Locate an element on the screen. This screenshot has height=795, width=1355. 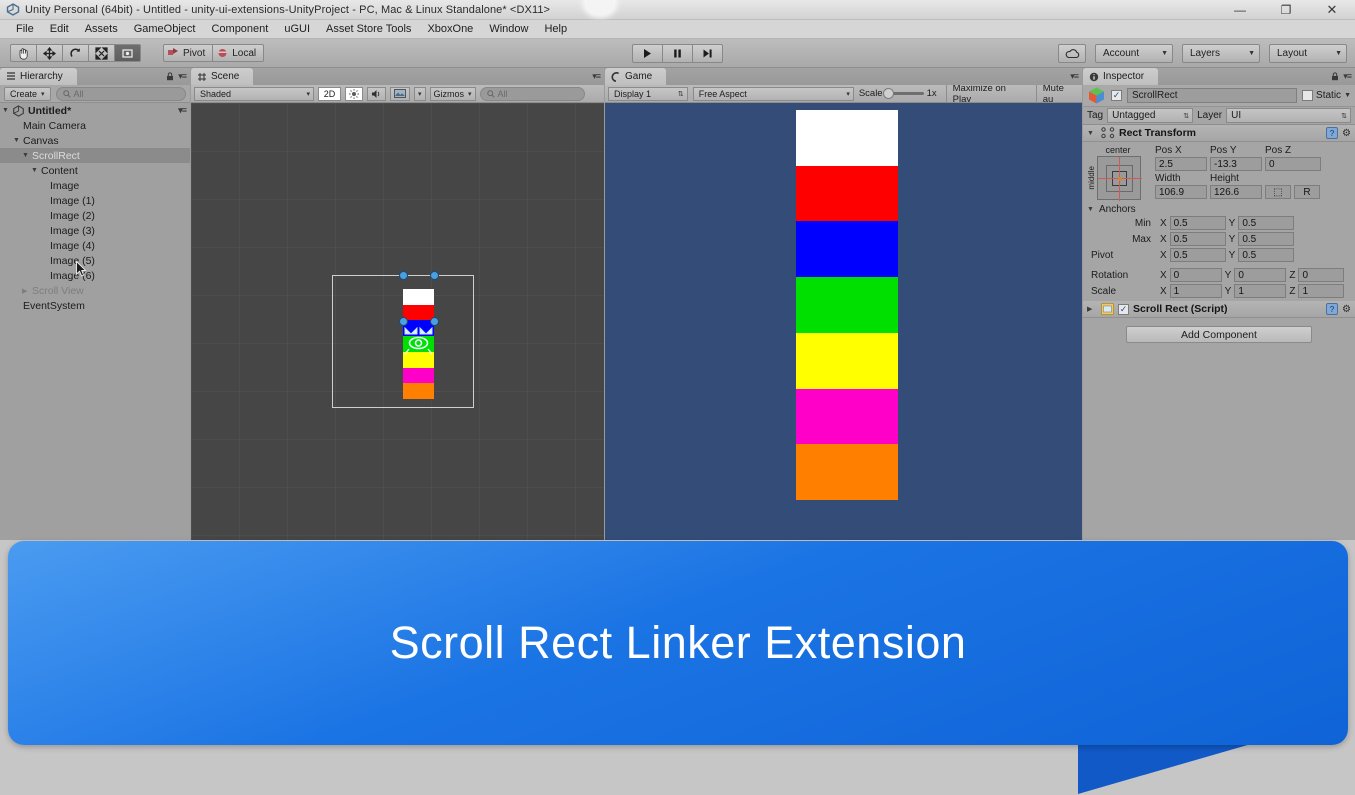
hierarchy-row-main-camera: Main Camera is located at coordinates (95, 125).